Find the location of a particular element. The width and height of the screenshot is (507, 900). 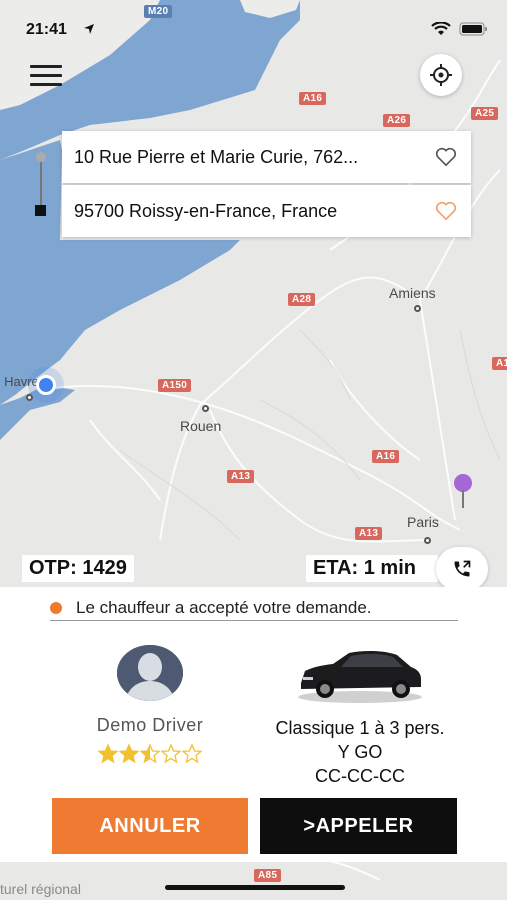

map-footer-label: turel régional is located at coordinates (40, 889).